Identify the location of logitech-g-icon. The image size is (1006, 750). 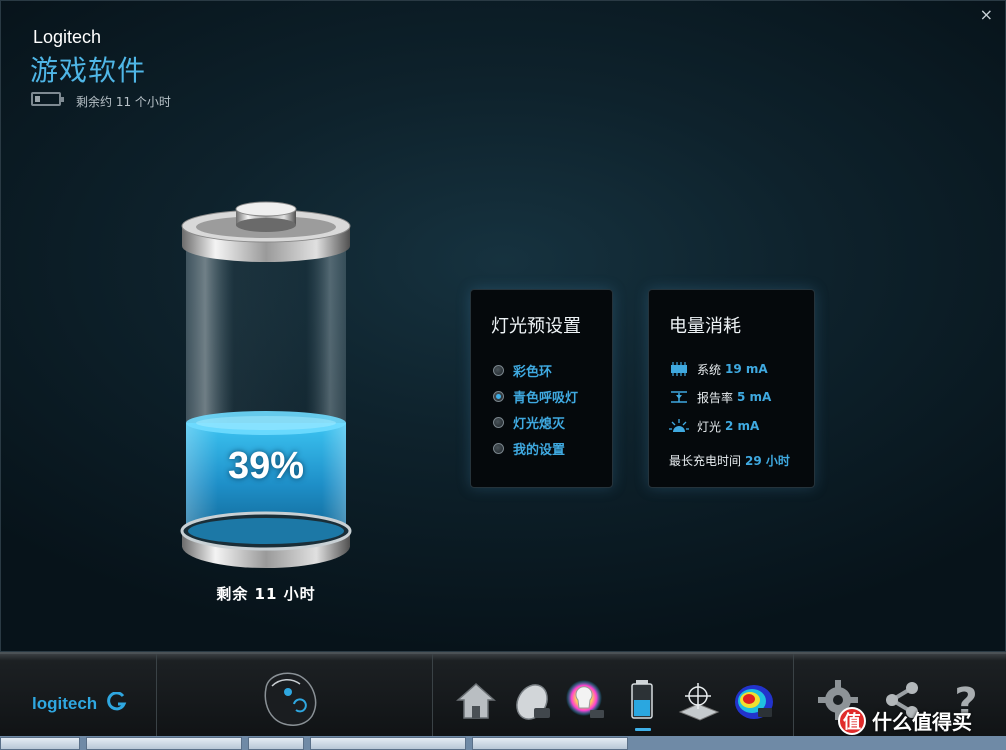
(117, 701).